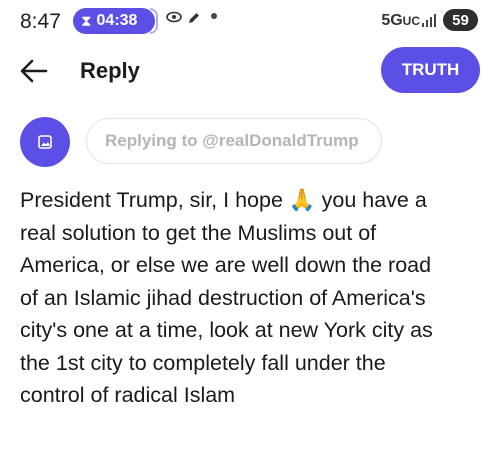  I want to click on signal-icon, so click(430, 20).